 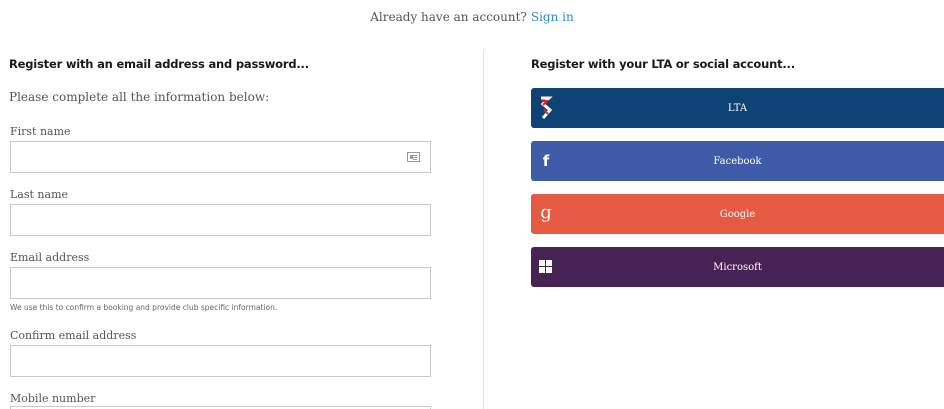 I want to click on signin-prompt-text: Already have an account?, so click(x=448, y=17).